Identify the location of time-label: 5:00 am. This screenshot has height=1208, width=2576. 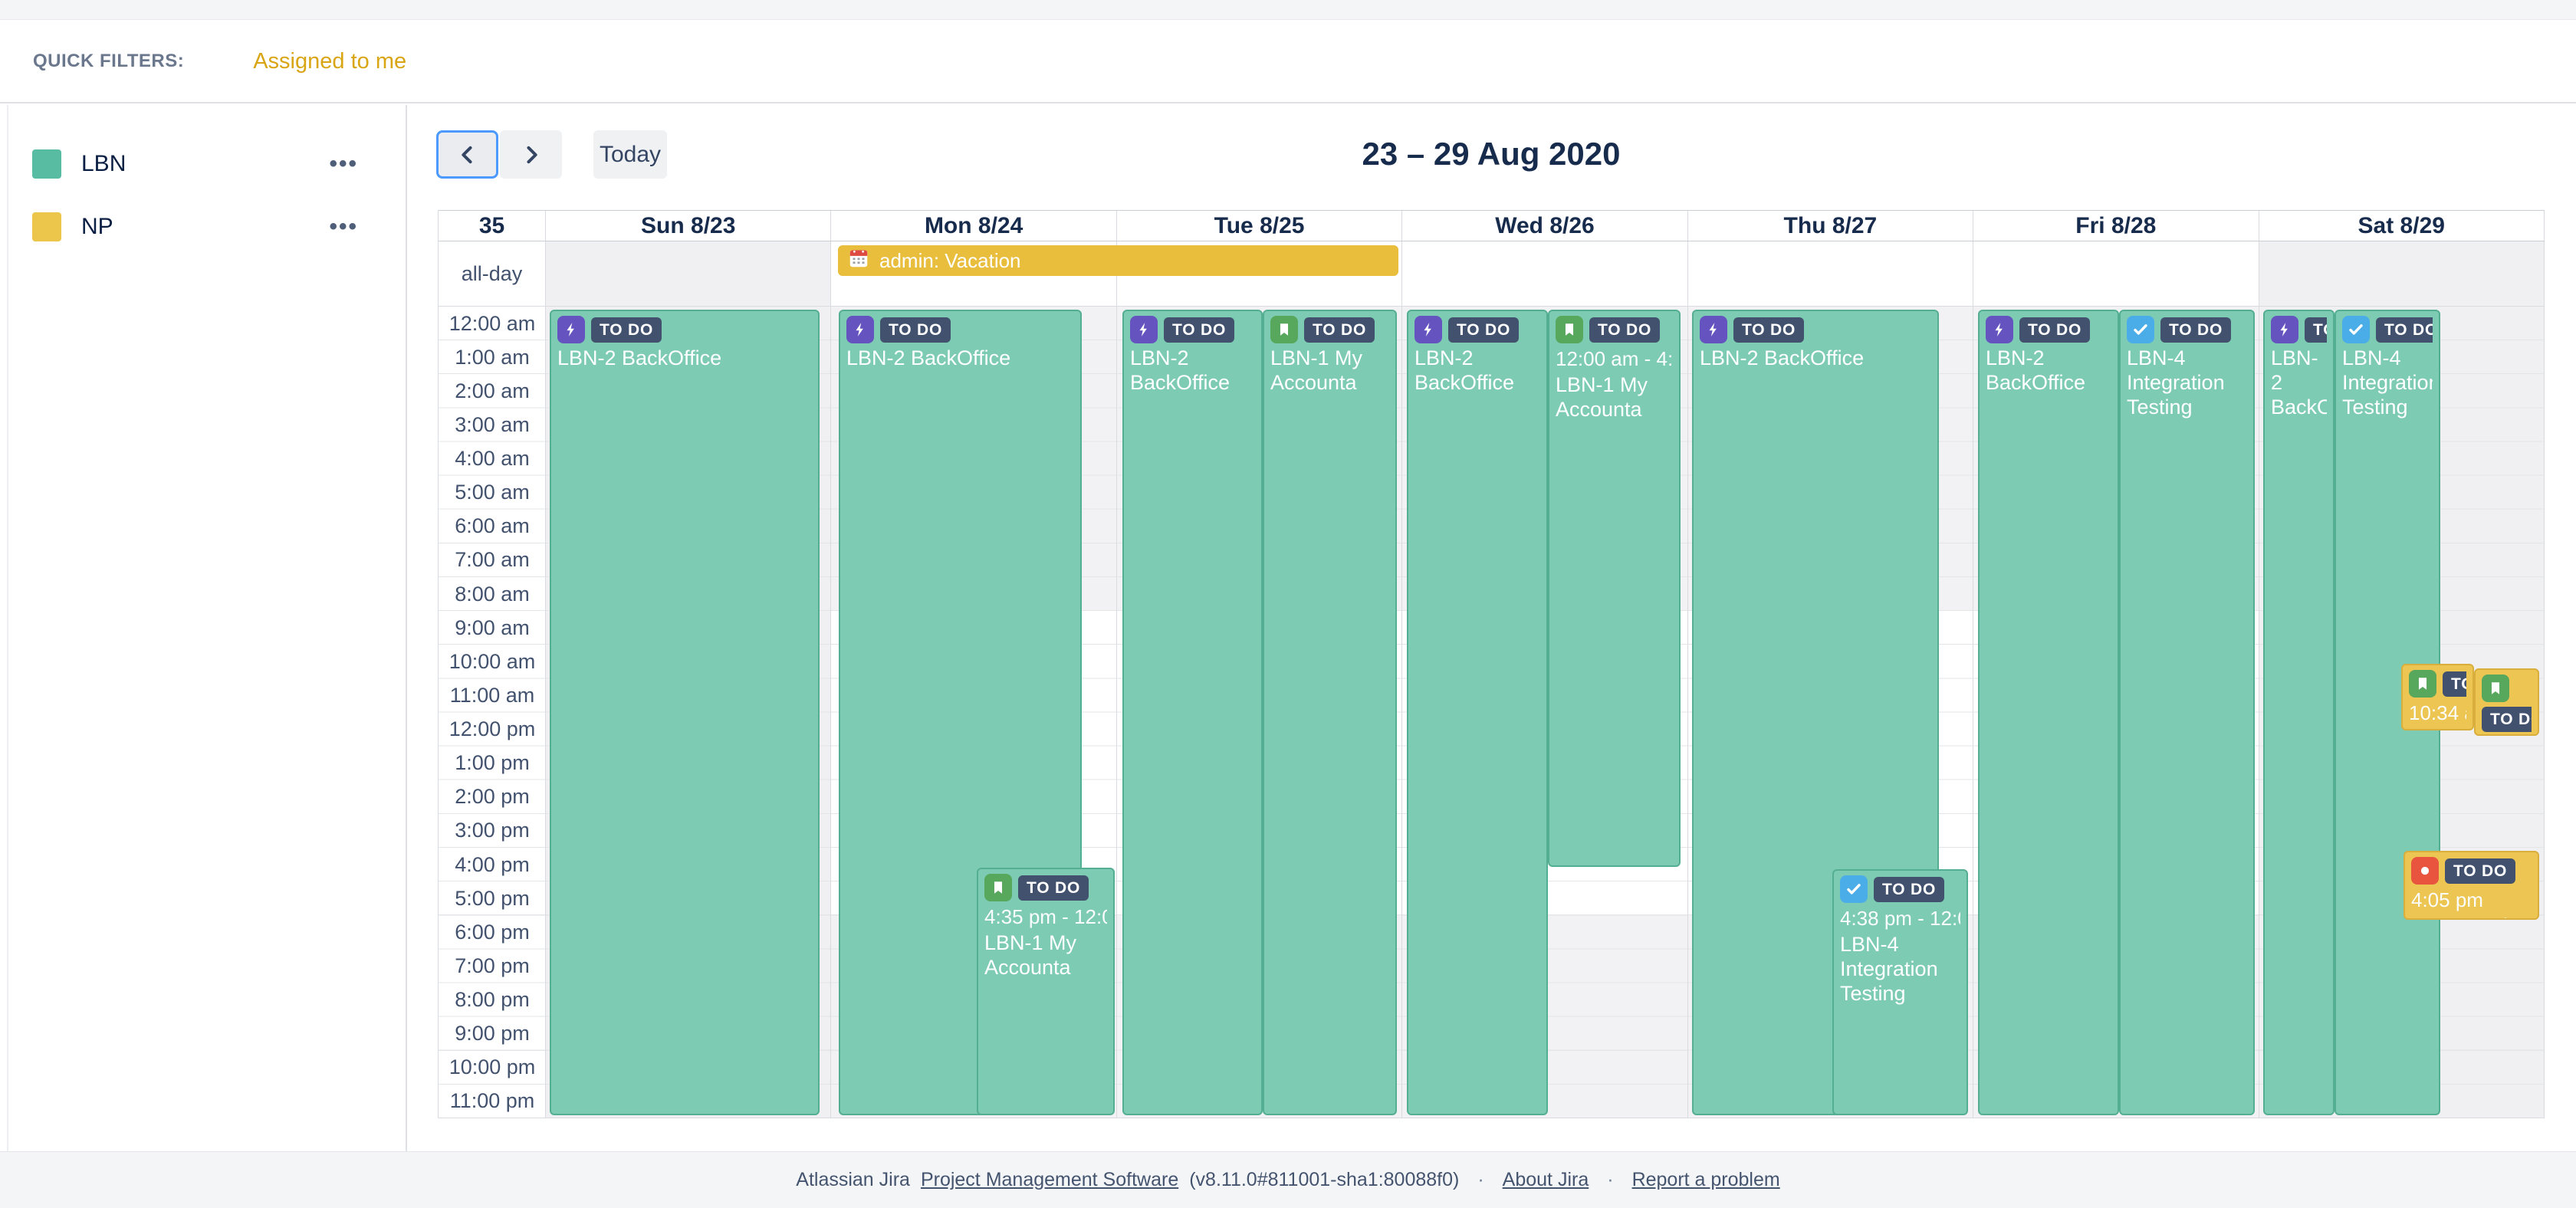
(493, 492).